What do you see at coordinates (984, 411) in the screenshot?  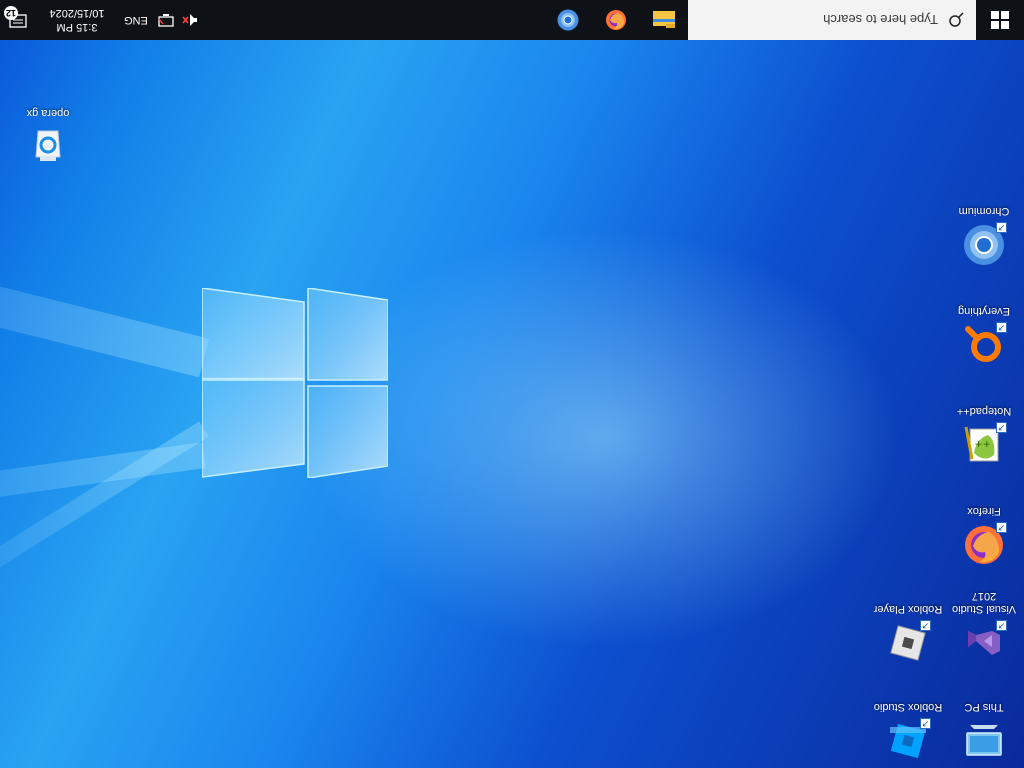 I see `desktop-icon-label: Notepad++` at bounding box center [984, 411].